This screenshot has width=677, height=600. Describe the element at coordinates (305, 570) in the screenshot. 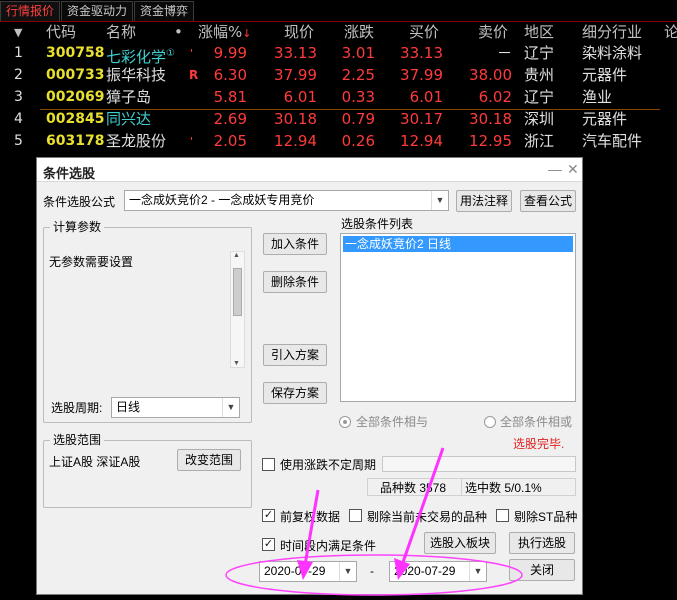

I see `annotation-arrow-left-head` at that location.